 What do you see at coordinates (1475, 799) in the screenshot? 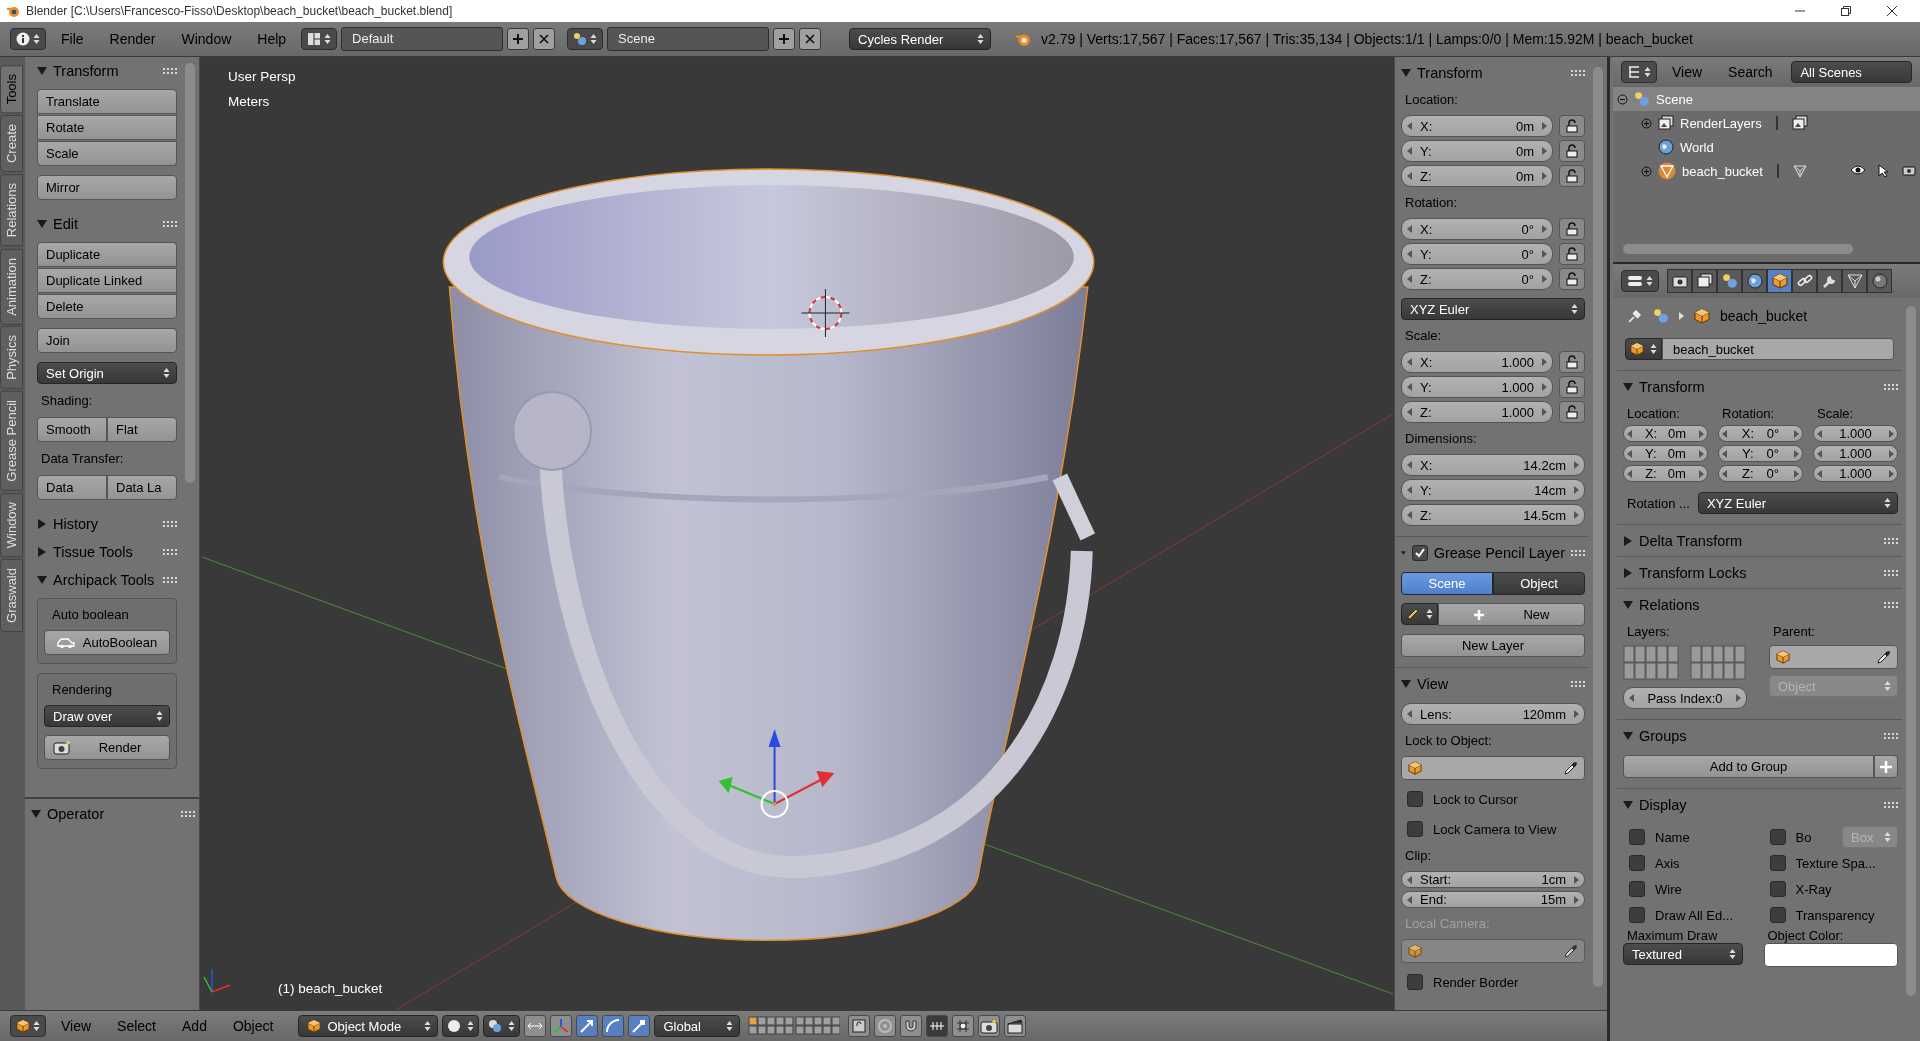
I see `checkbox-label: Lock to Cursor` at bounding box center [1475, 799].